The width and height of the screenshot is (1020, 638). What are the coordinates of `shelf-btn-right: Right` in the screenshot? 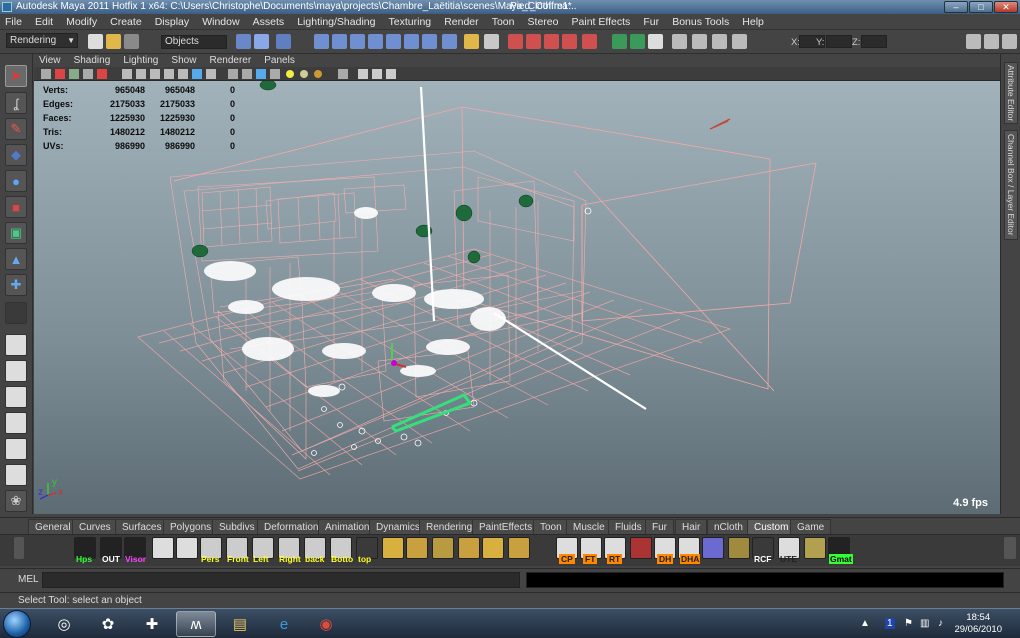 It's located at (289, 550).